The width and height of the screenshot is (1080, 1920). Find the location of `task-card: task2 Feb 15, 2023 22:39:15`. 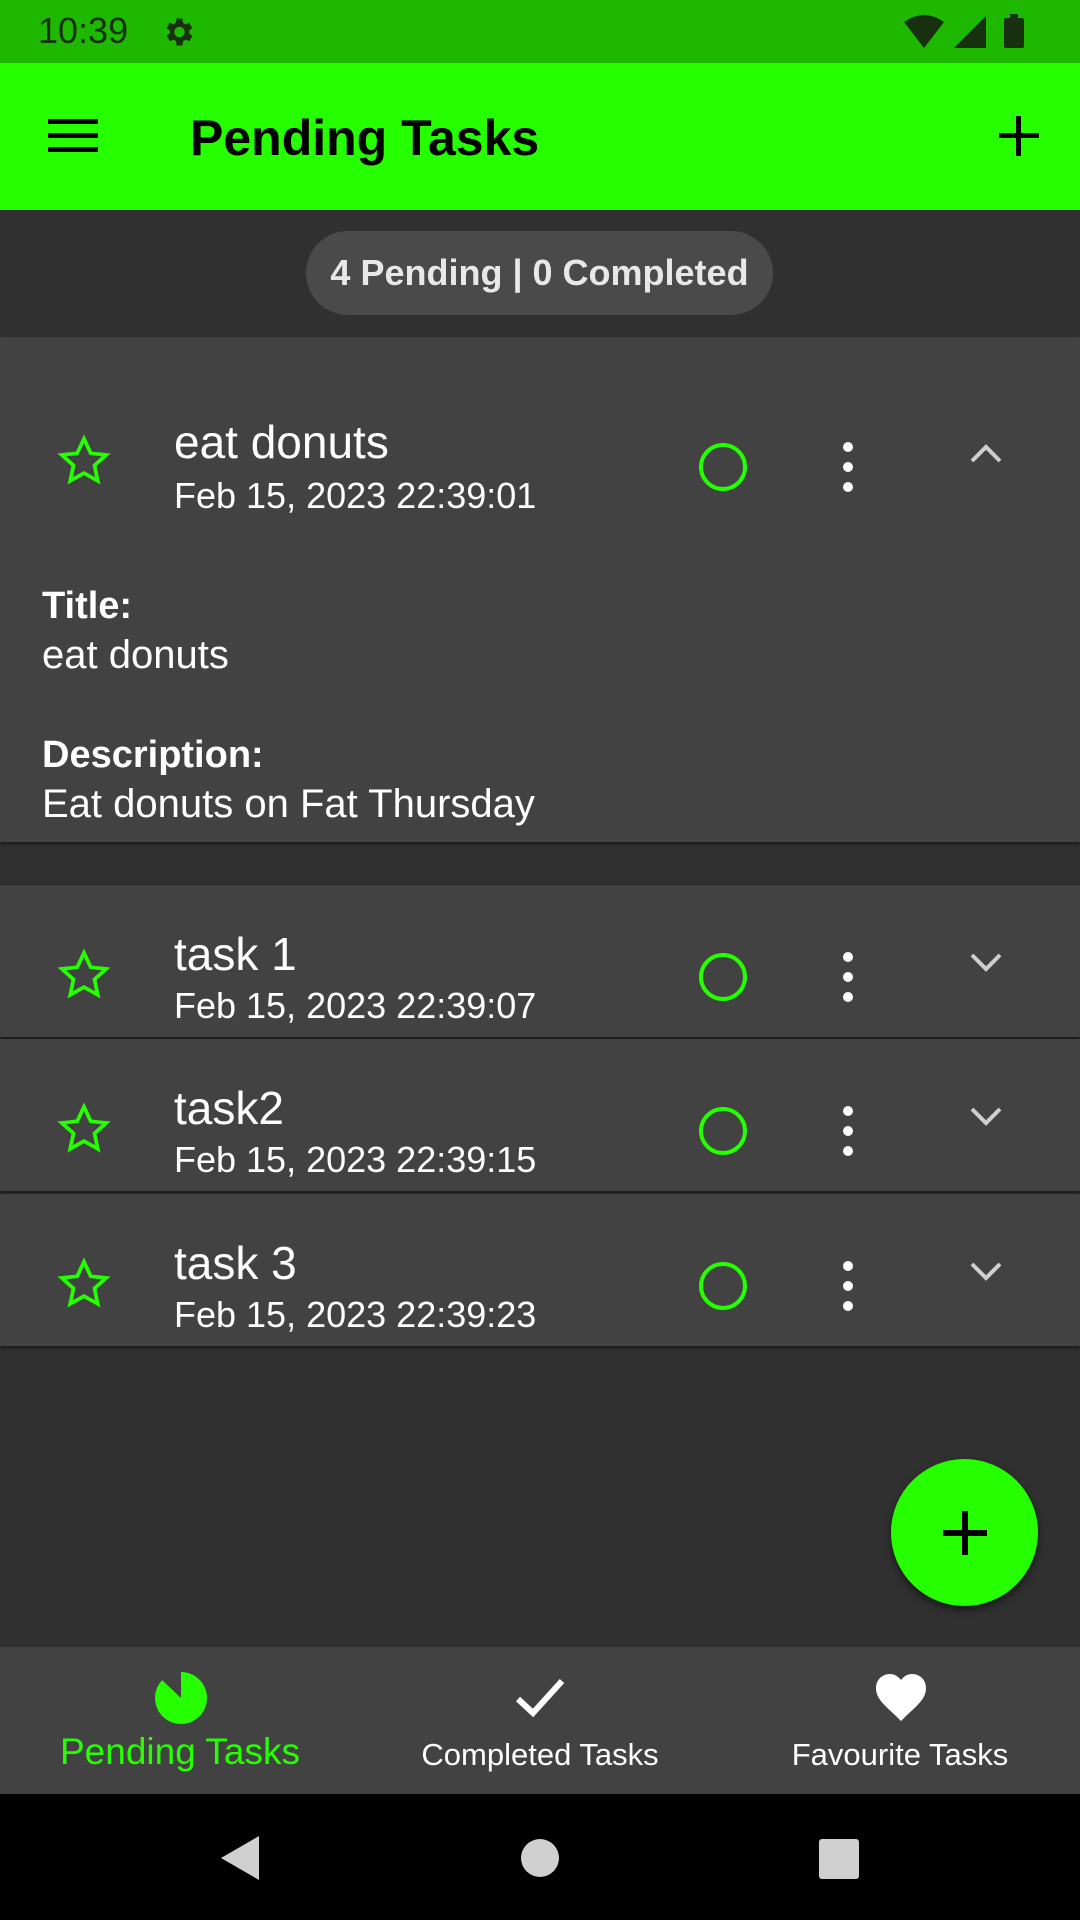

task-card: task2 Feb 15, 2023 22:39:15 is located at coordinates (540, 1115).